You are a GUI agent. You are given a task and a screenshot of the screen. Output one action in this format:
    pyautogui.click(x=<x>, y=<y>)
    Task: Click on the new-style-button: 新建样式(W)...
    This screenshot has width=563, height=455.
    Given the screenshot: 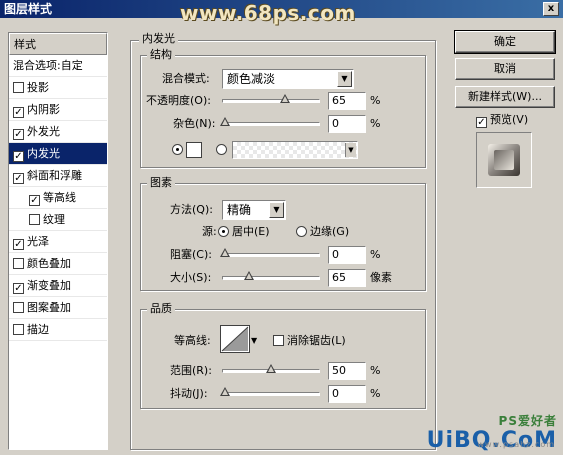 What is the action you would take?
    pyautogui.click(x=505, y=97)
    